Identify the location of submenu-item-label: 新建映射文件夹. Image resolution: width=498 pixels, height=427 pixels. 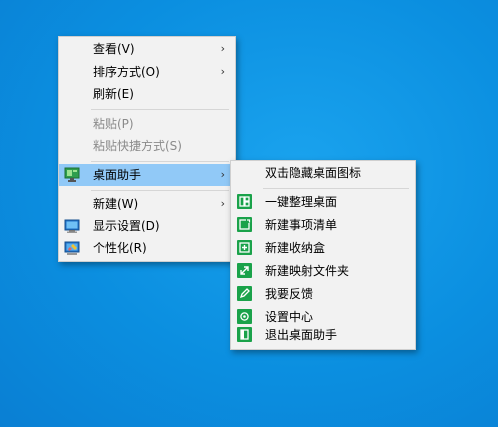
(307, 271).